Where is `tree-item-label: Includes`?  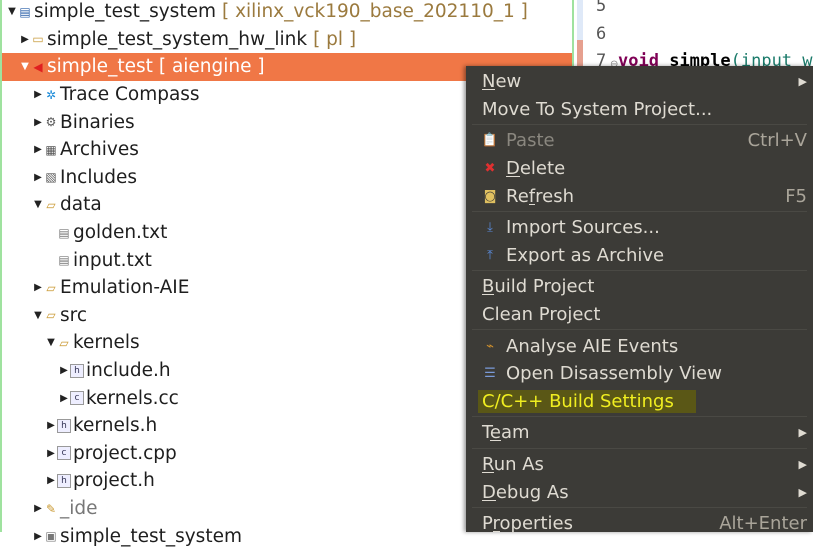
tree-item-label: Includes is located at coordinates (98, 177).